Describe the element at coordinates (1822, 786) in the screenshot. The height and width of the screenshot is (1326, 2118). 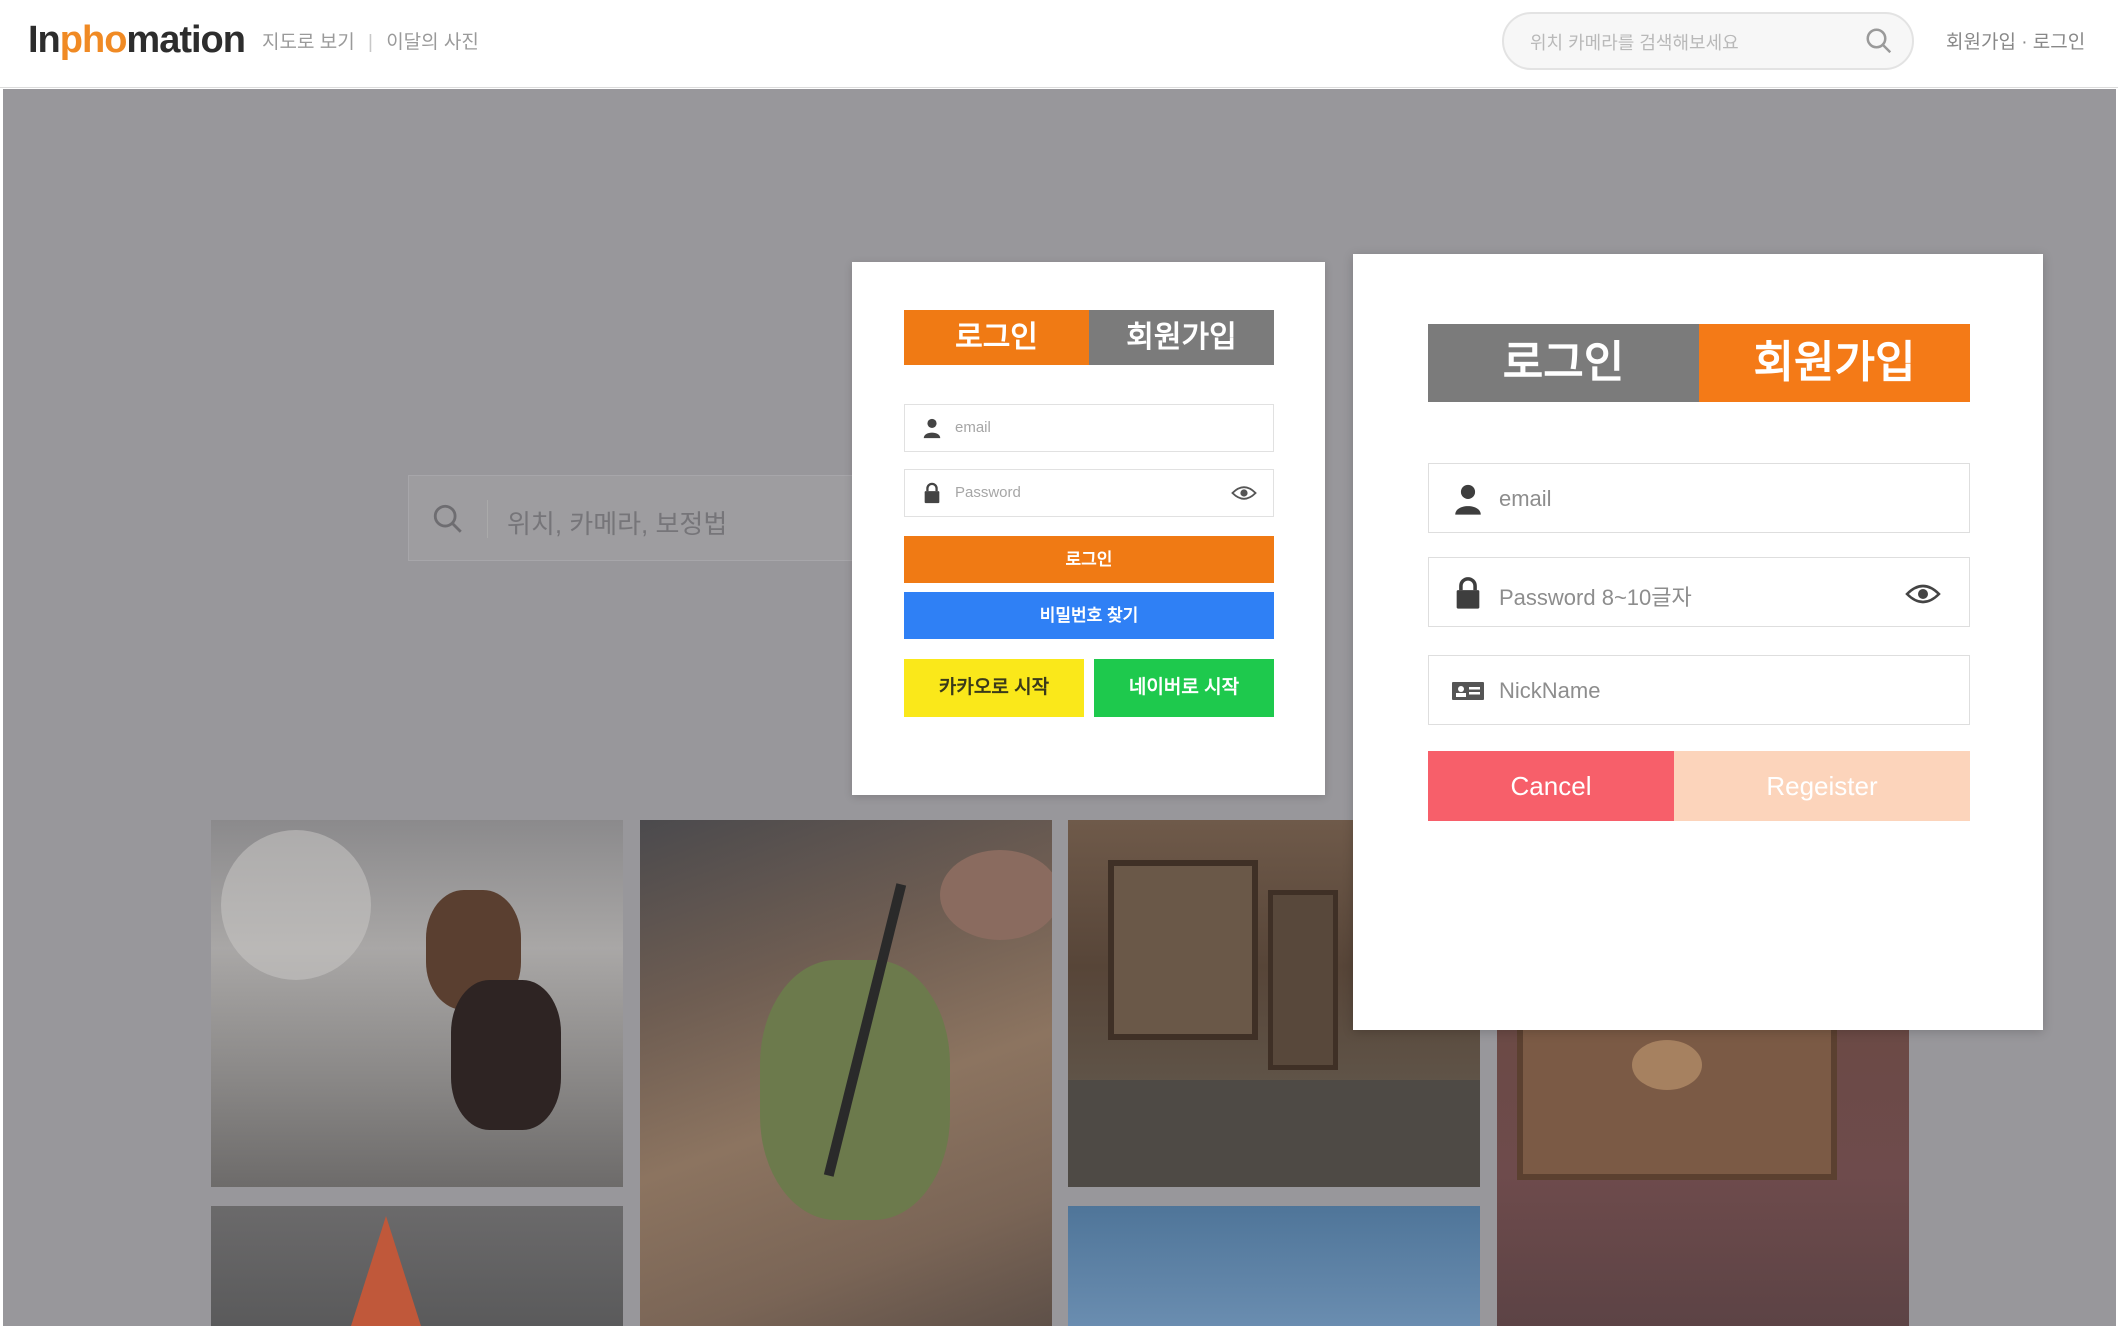
I see `register-button: Regeister` at that location.